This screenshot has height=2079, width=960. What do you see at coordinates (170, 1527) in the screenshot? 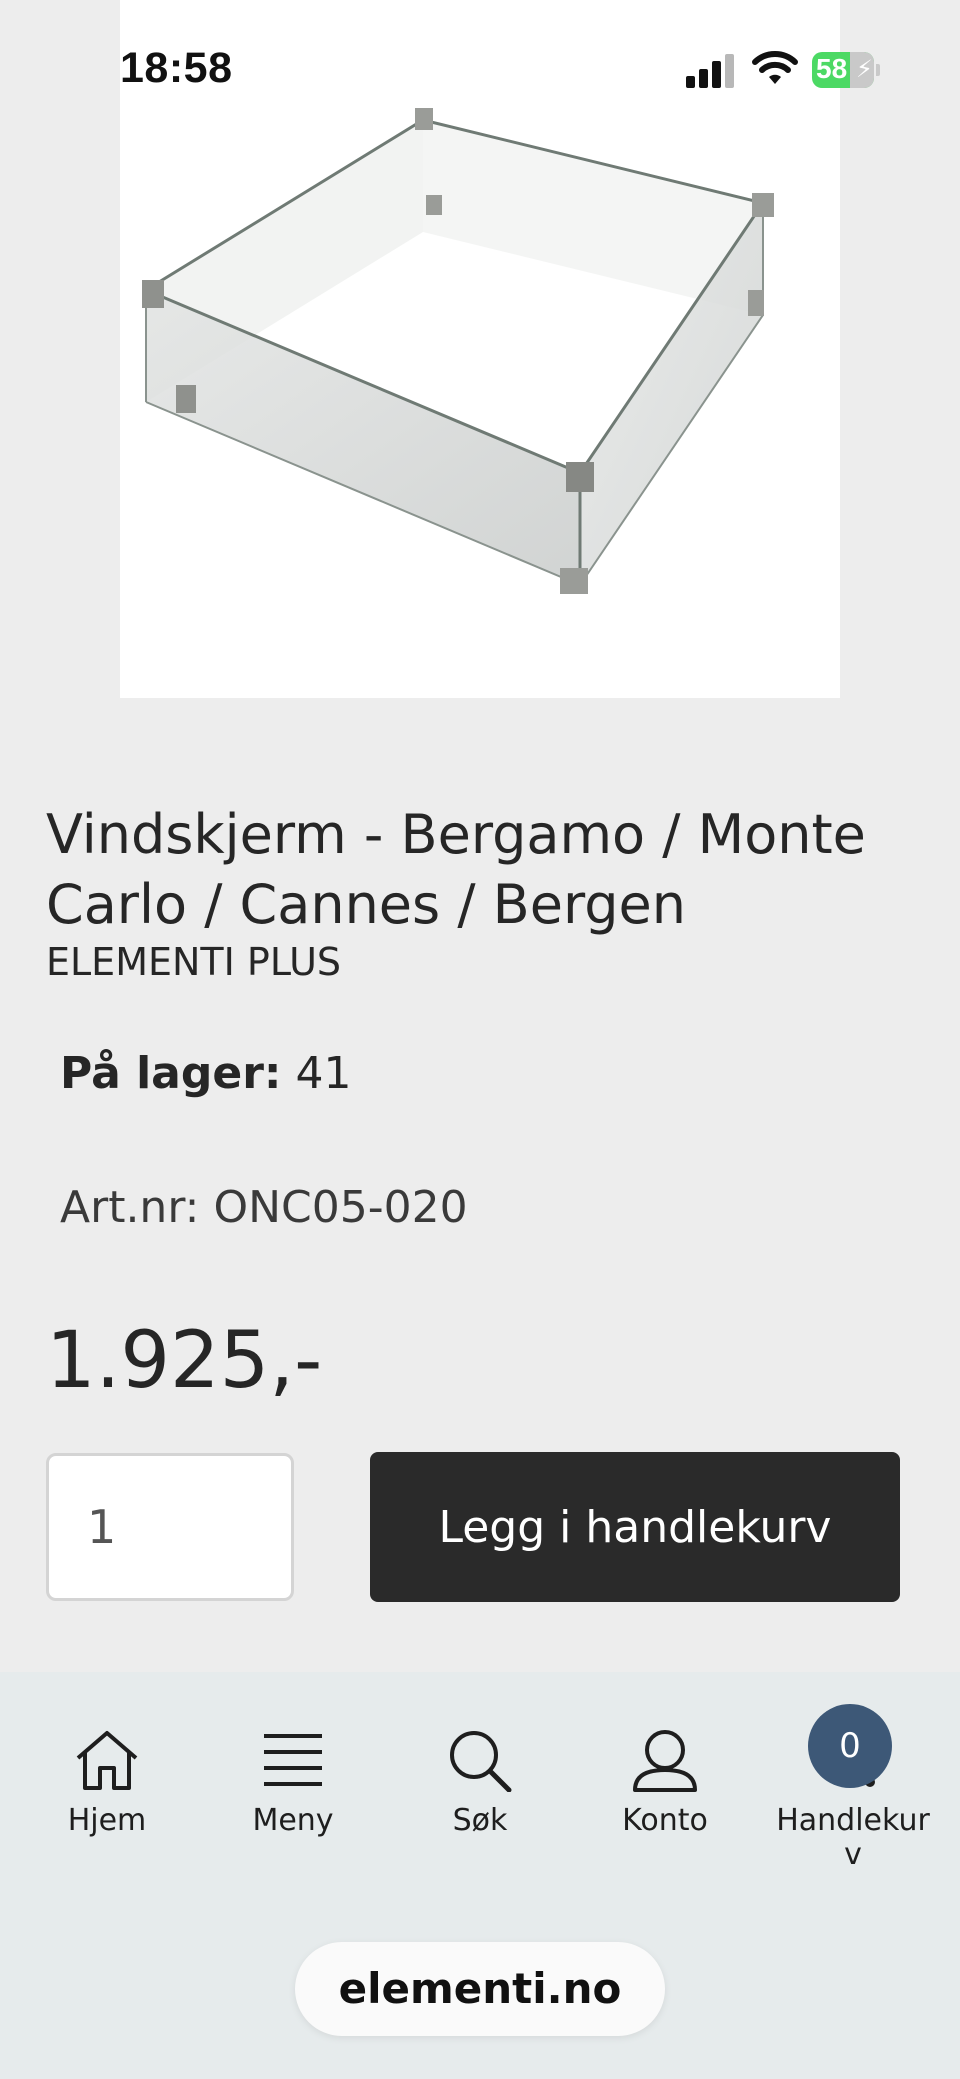
I see `quantity-input` at bounding box center [170, 1527].